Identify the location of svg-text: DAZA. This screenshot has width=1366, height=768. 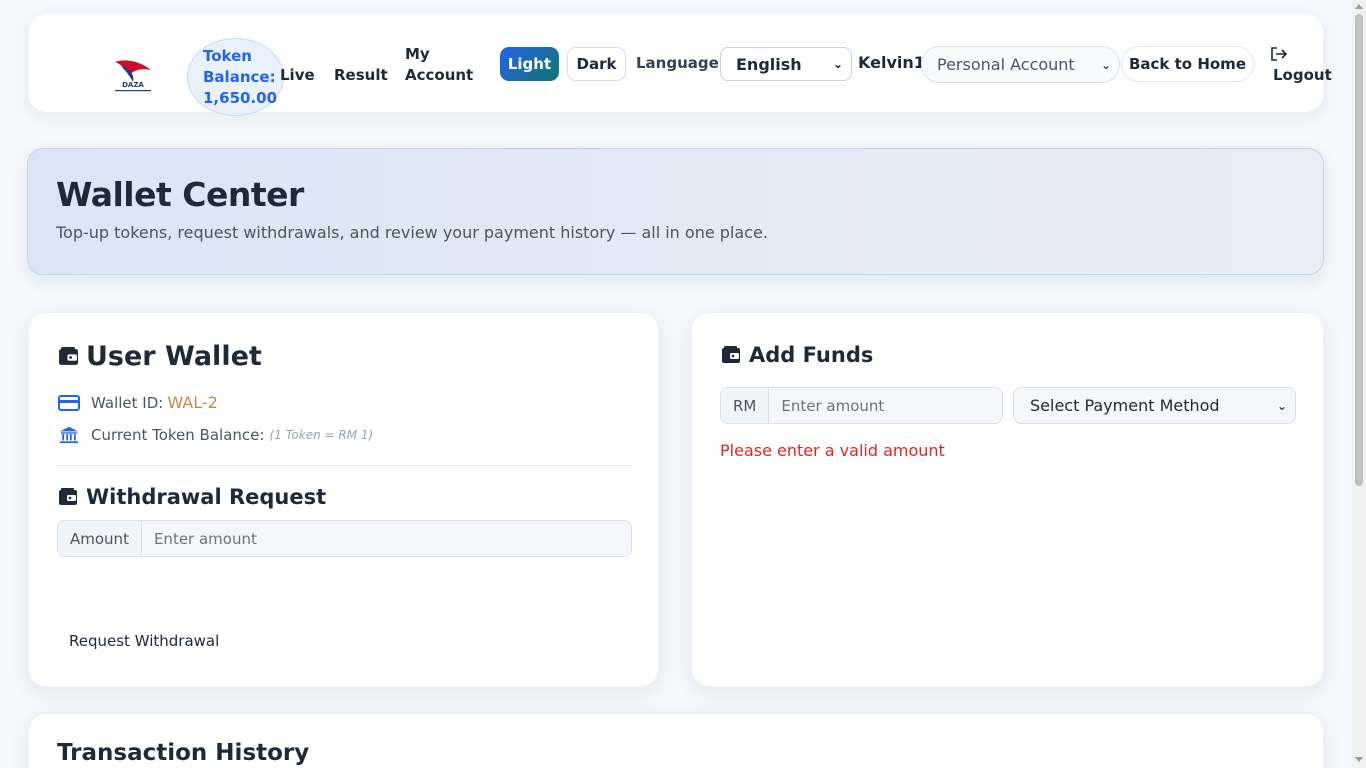
(133, 85).